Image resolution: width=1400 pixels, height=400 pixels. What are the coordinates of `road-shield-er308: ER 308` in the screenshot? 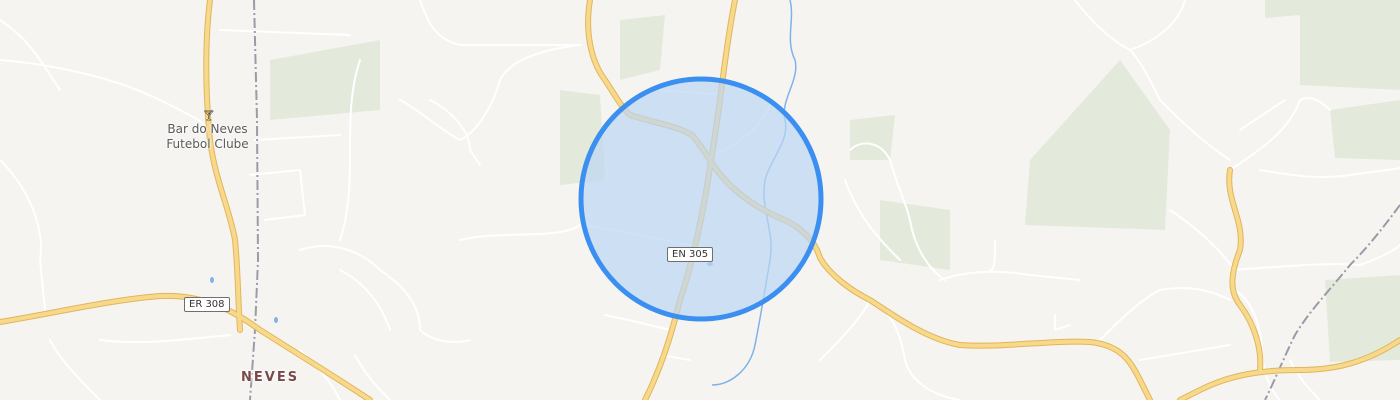 It's located at (207, 304).